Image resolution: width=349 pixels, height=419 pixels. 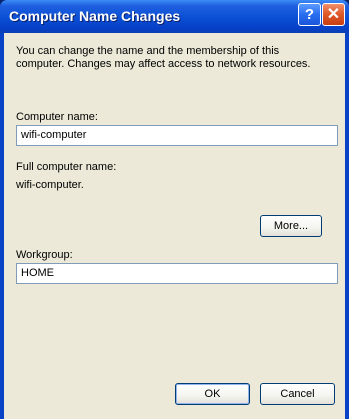 I want to click on workgroup-label: Workgroup:, so click(x=44, y=255).